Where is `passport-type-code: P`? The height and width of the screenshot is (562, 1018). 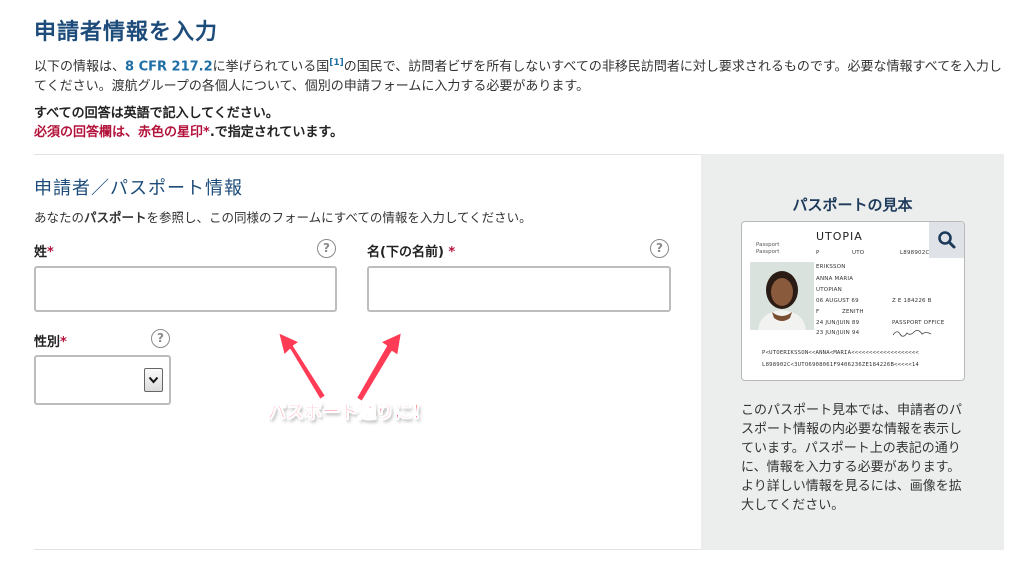
passport-type-code: P is located at coordinates (818, 253).